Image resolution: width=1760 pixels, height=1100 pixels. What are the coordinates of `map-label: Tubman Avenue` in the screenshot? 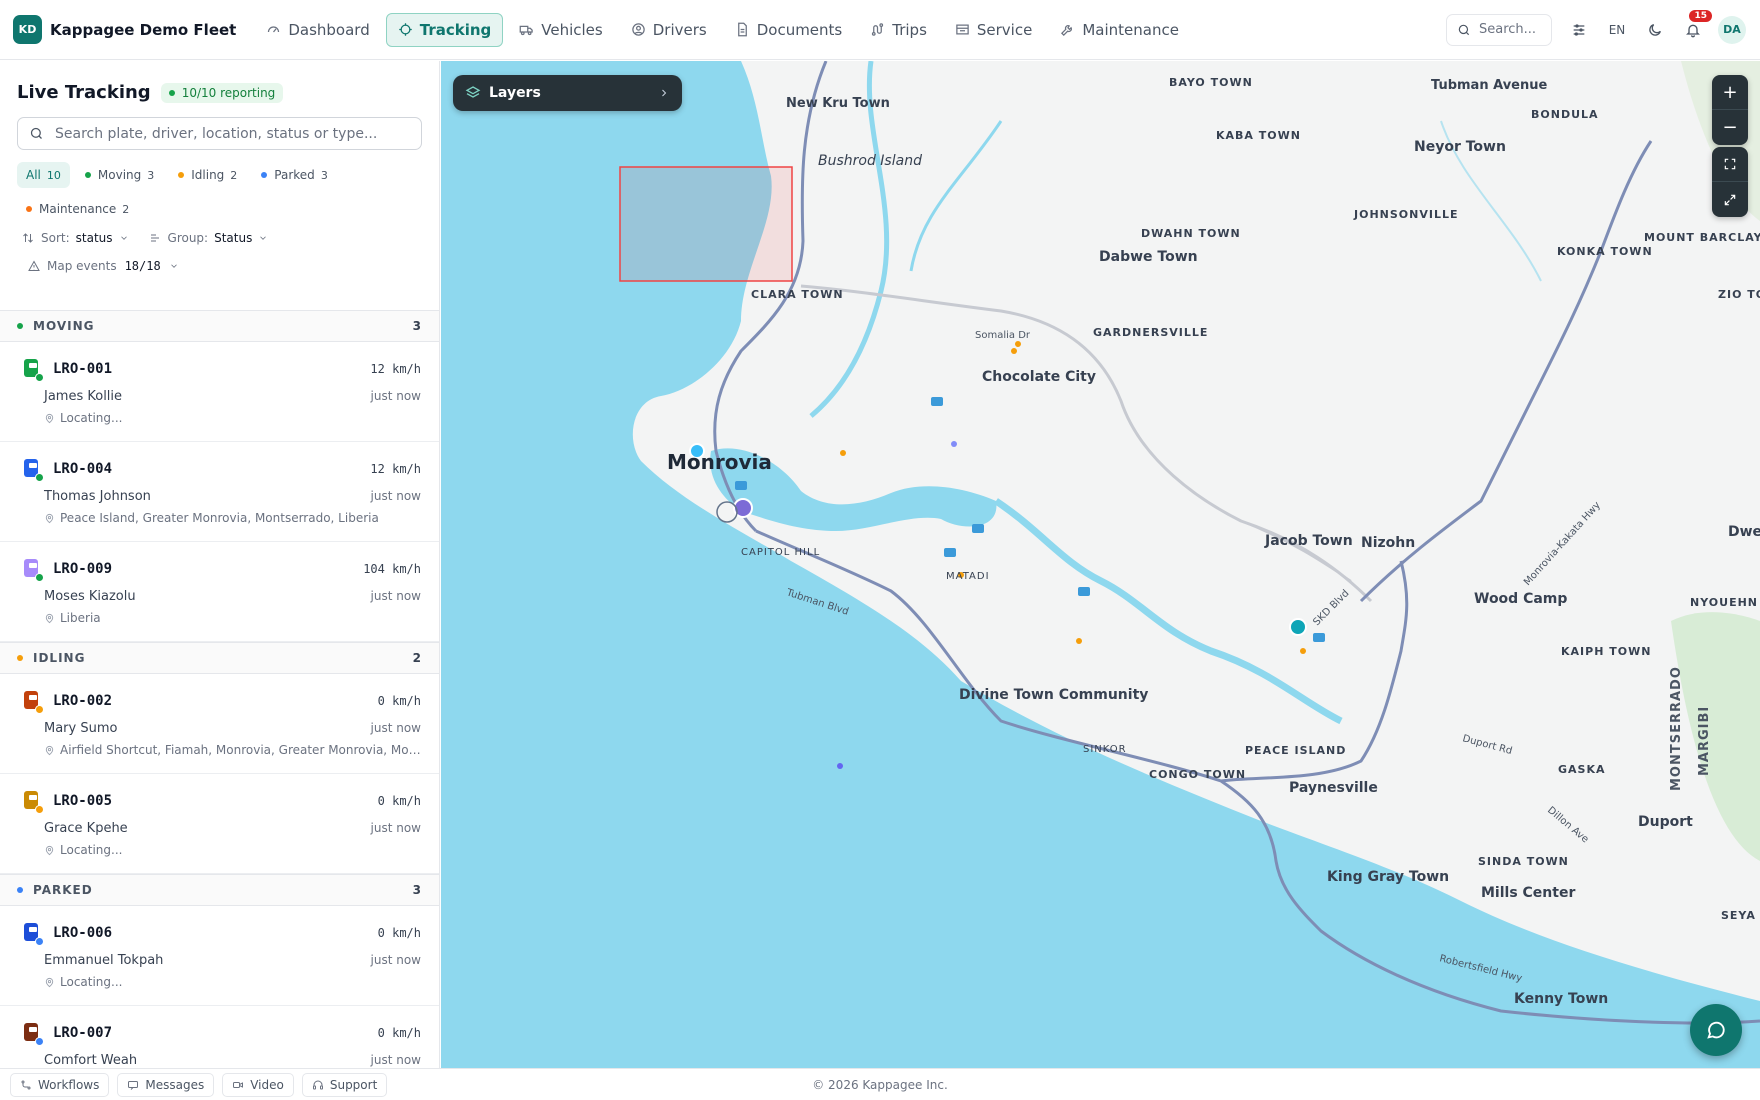 It's located at (1489, 85).